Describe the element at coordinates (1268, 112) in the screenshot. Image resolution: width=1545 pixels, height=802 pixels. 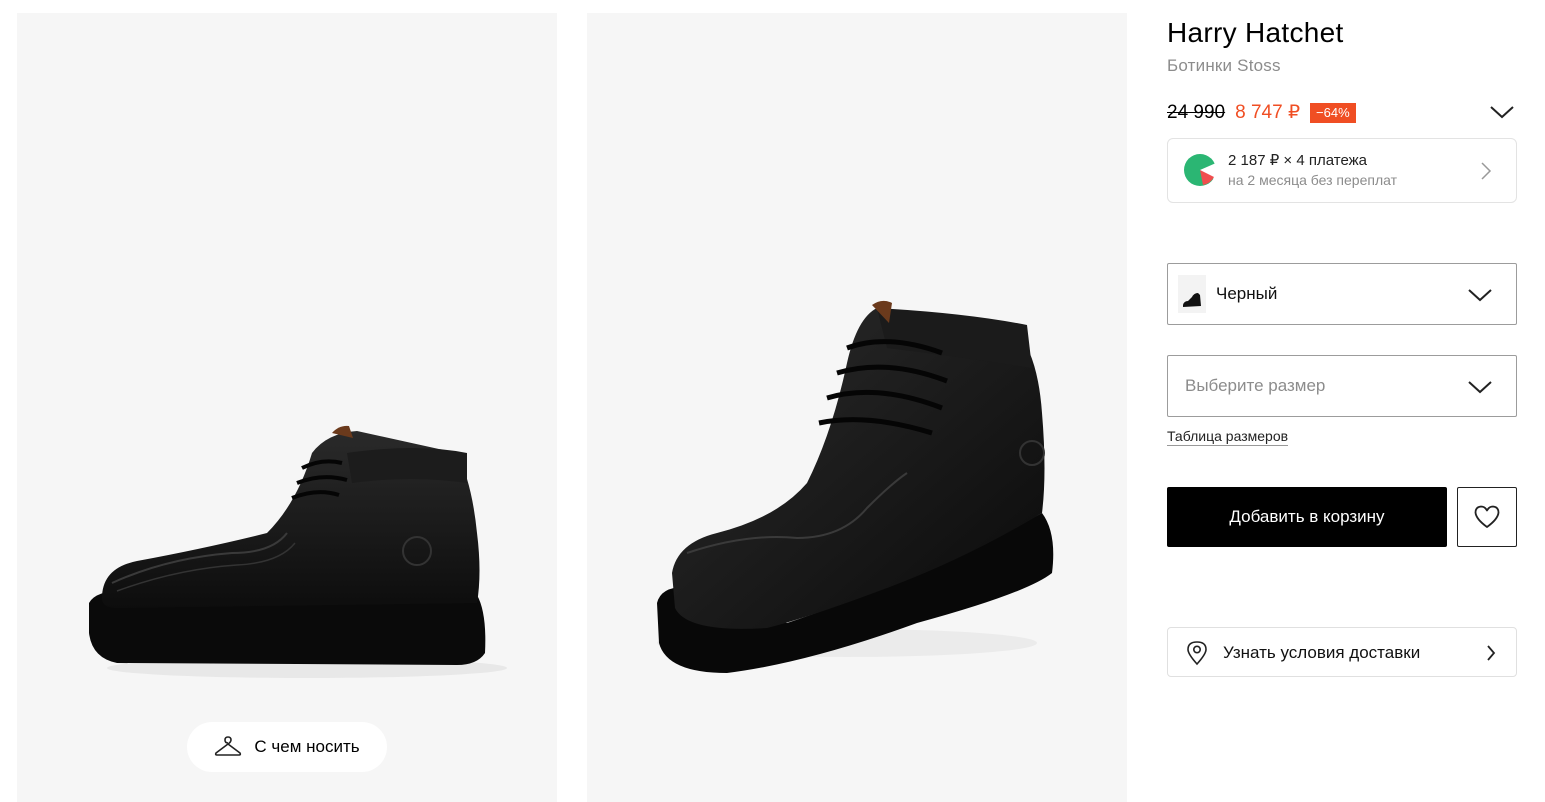
I see `current-price: 8 747 ₽` at that location.